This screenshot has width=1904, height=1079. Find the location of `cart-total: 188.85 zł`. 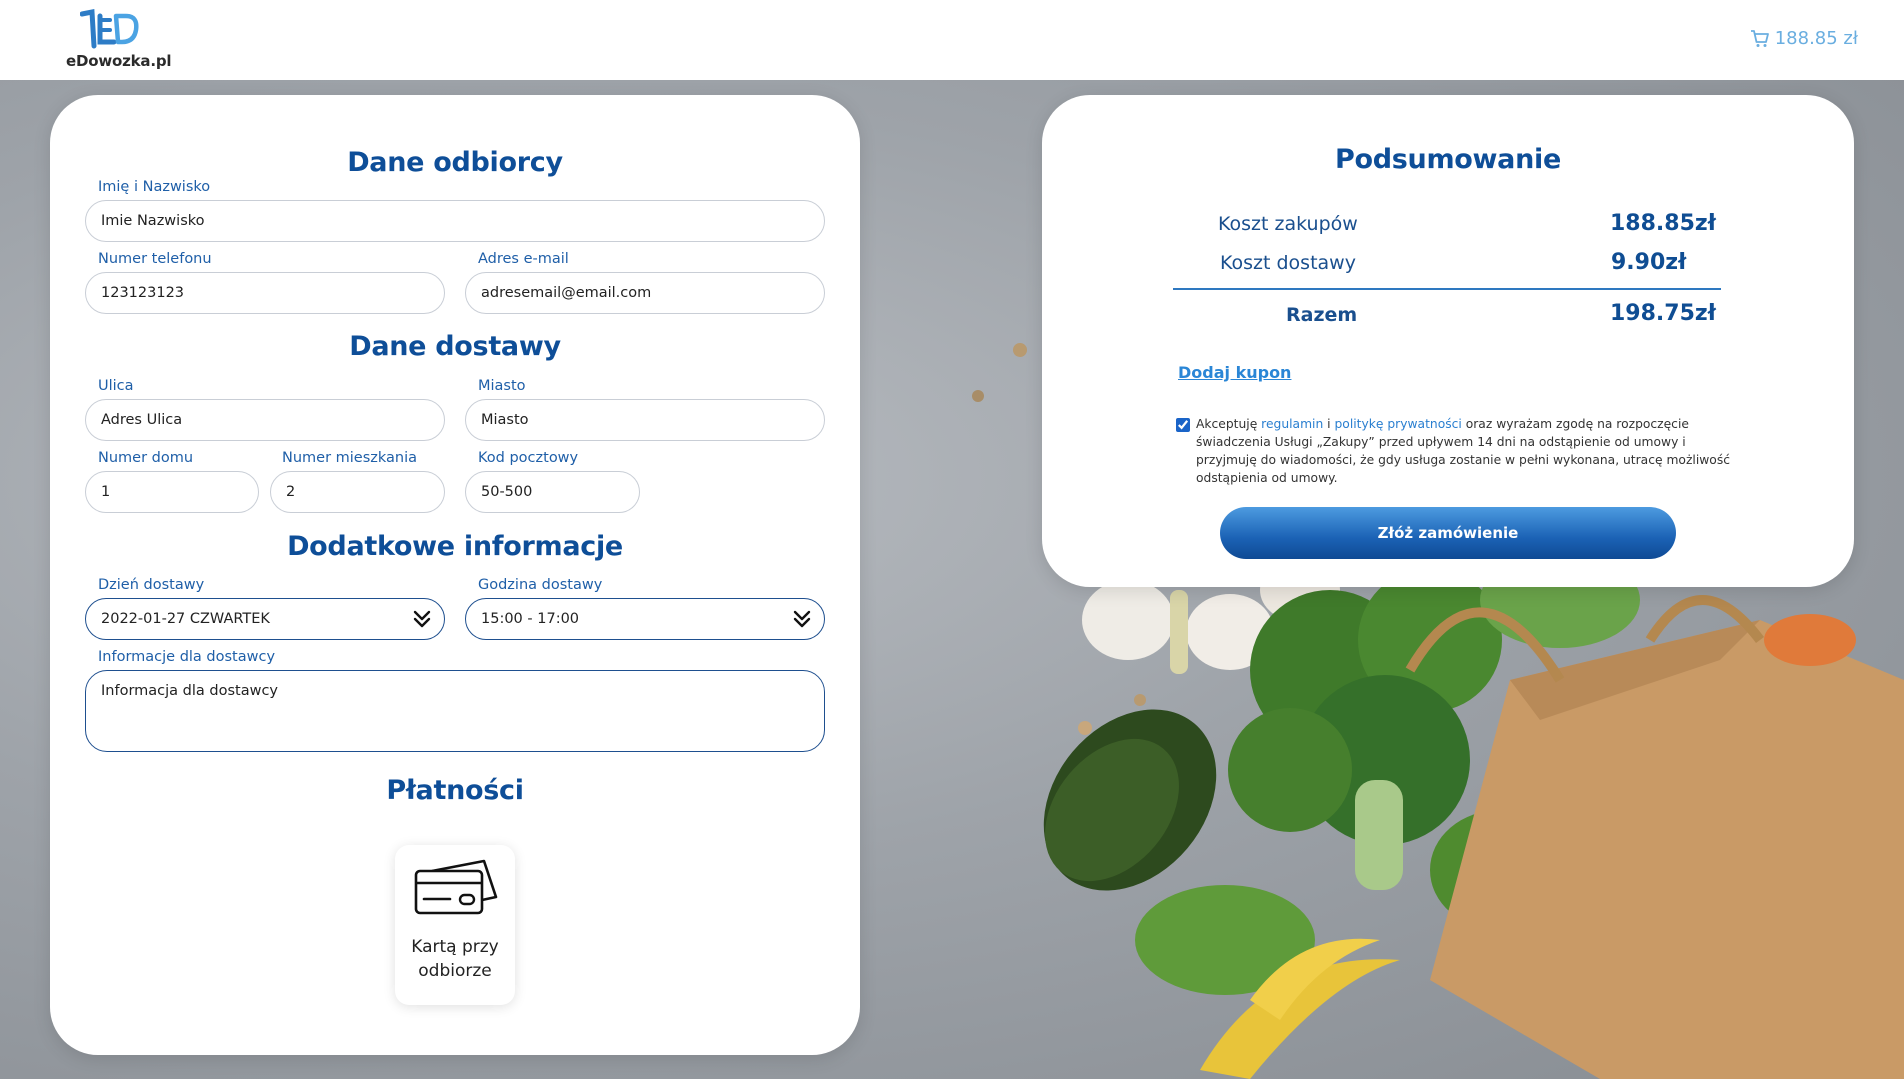

cart-total: 188.85 zł is located at coordinates (1816, 38).